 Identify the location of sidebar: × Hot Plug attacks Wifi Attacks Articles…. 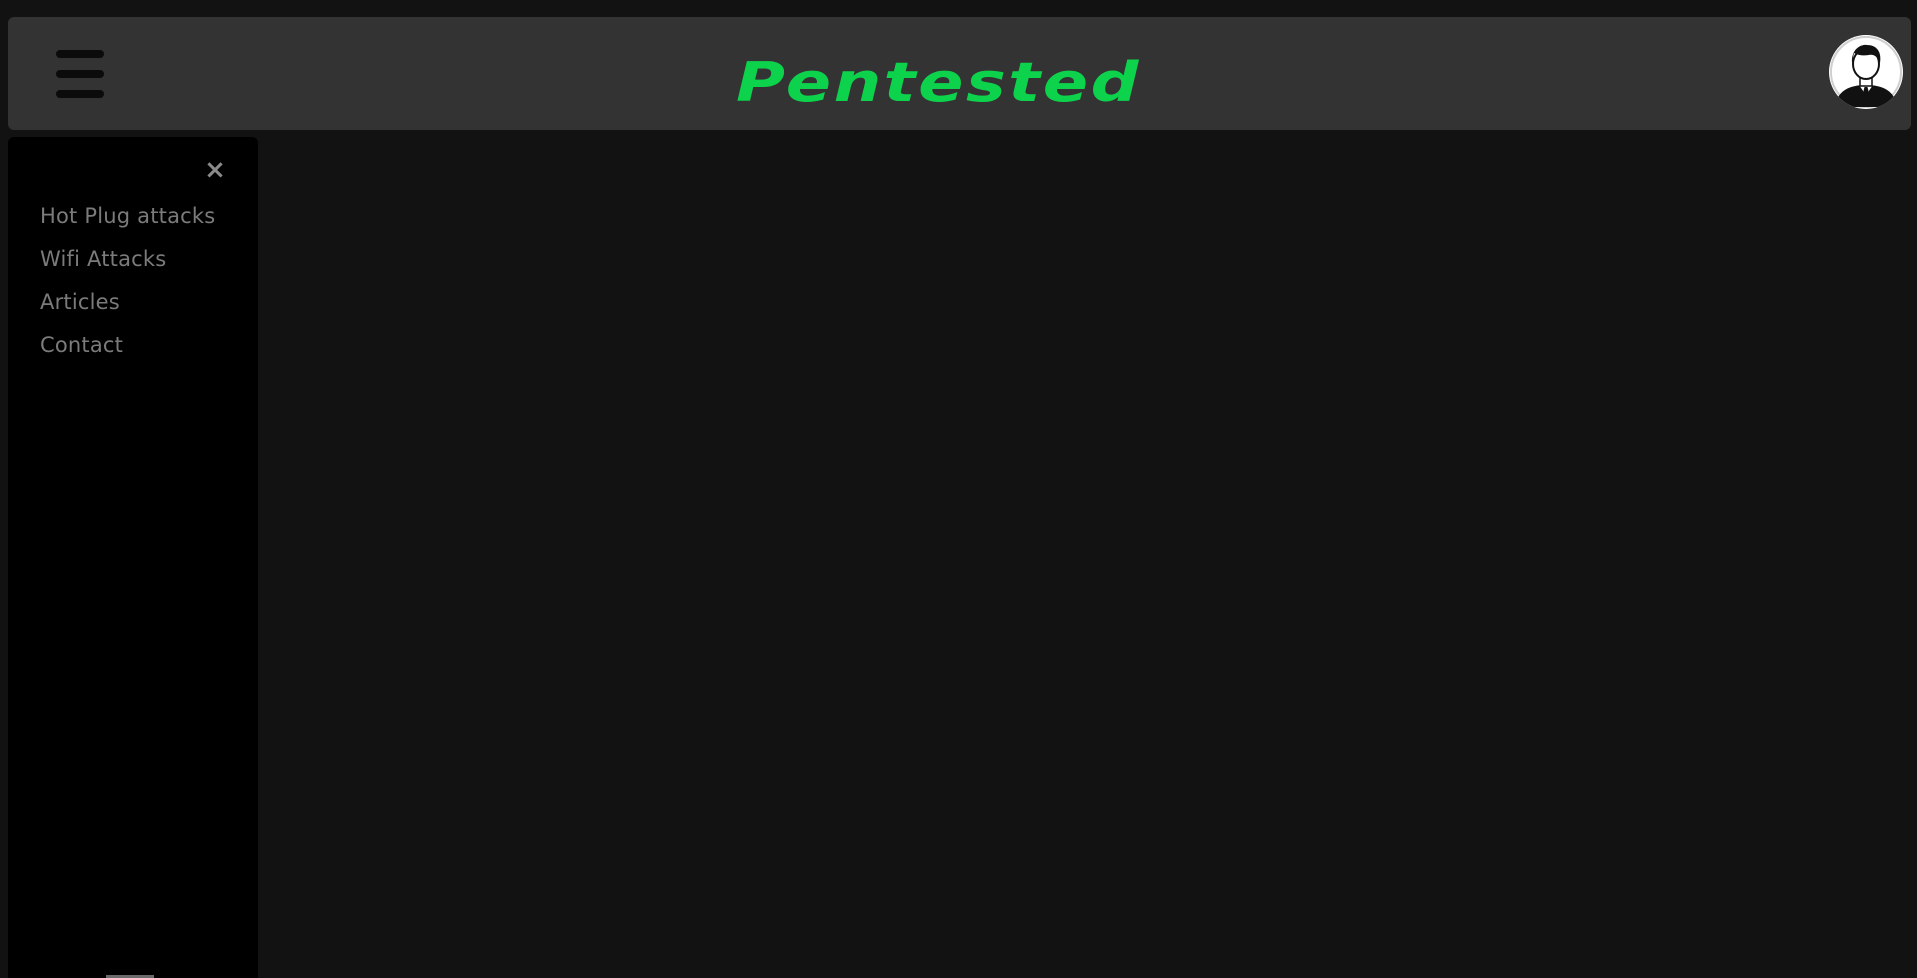
(133, 557).